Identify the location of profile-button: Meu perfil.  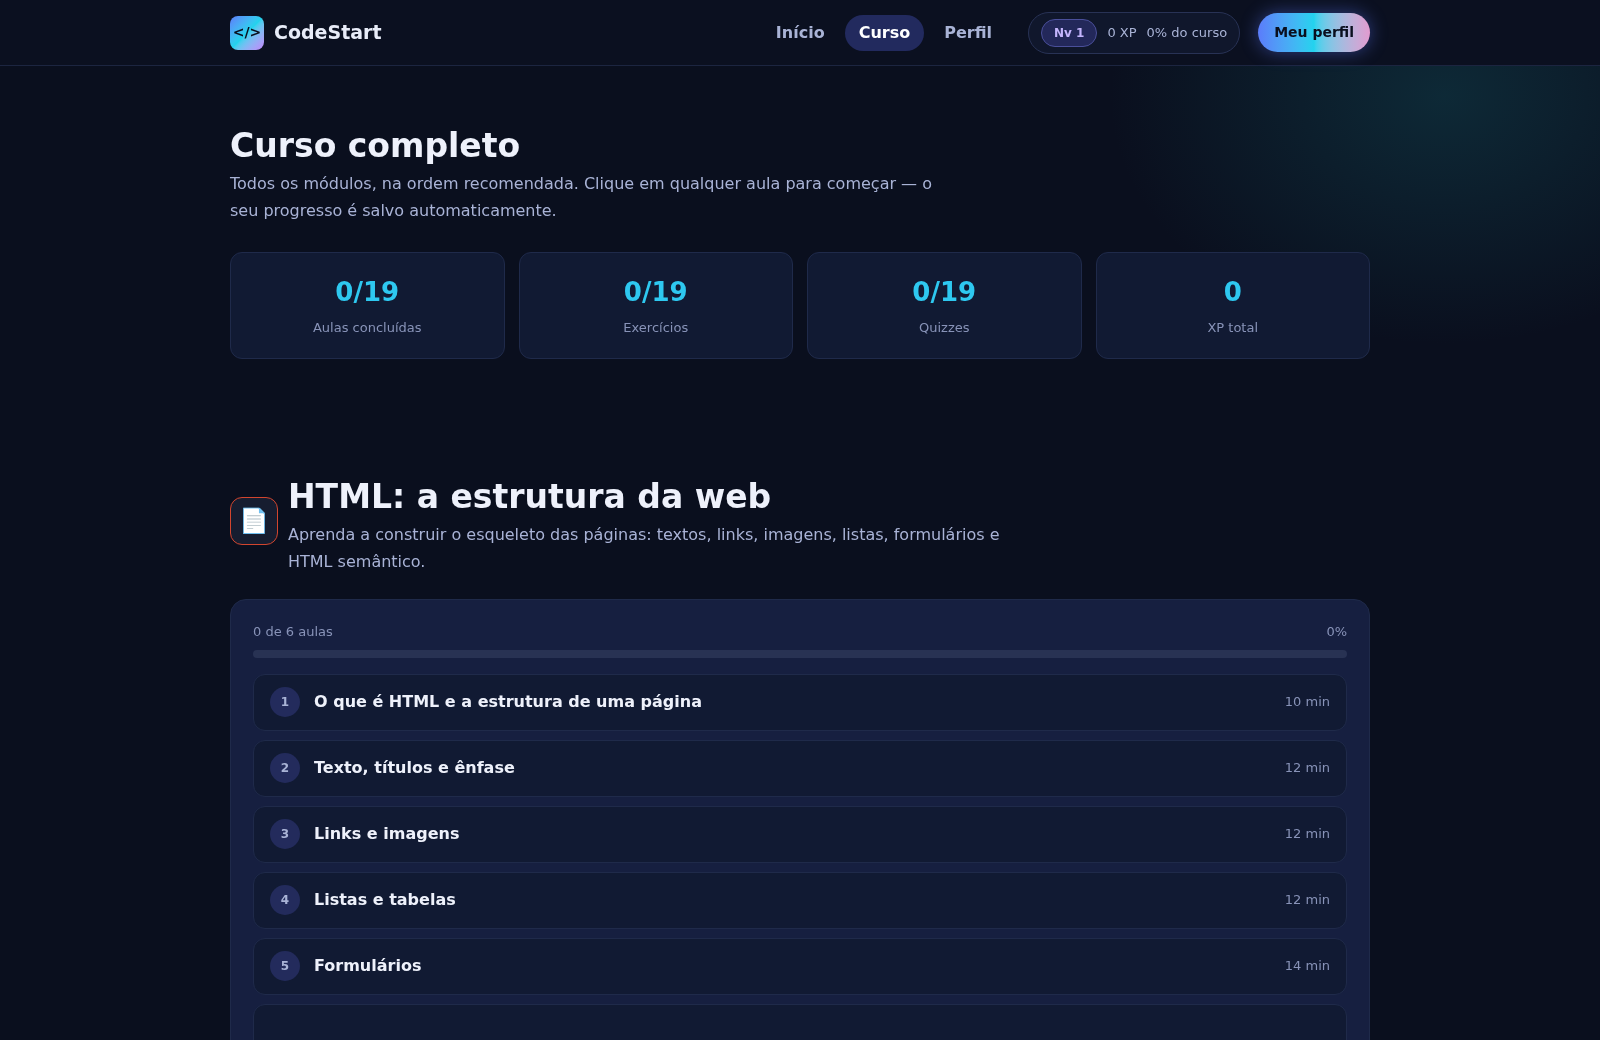
(1314, 32).